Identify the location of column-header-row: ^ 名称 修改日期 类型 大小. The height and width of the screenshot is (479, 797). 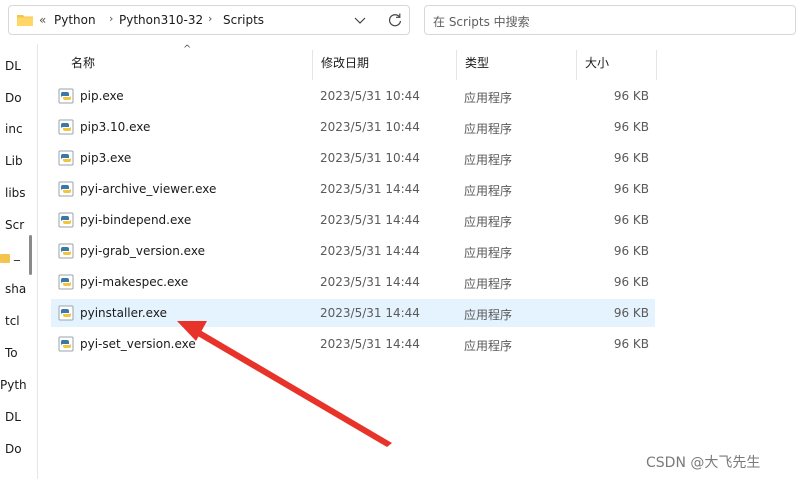
(347, 62).